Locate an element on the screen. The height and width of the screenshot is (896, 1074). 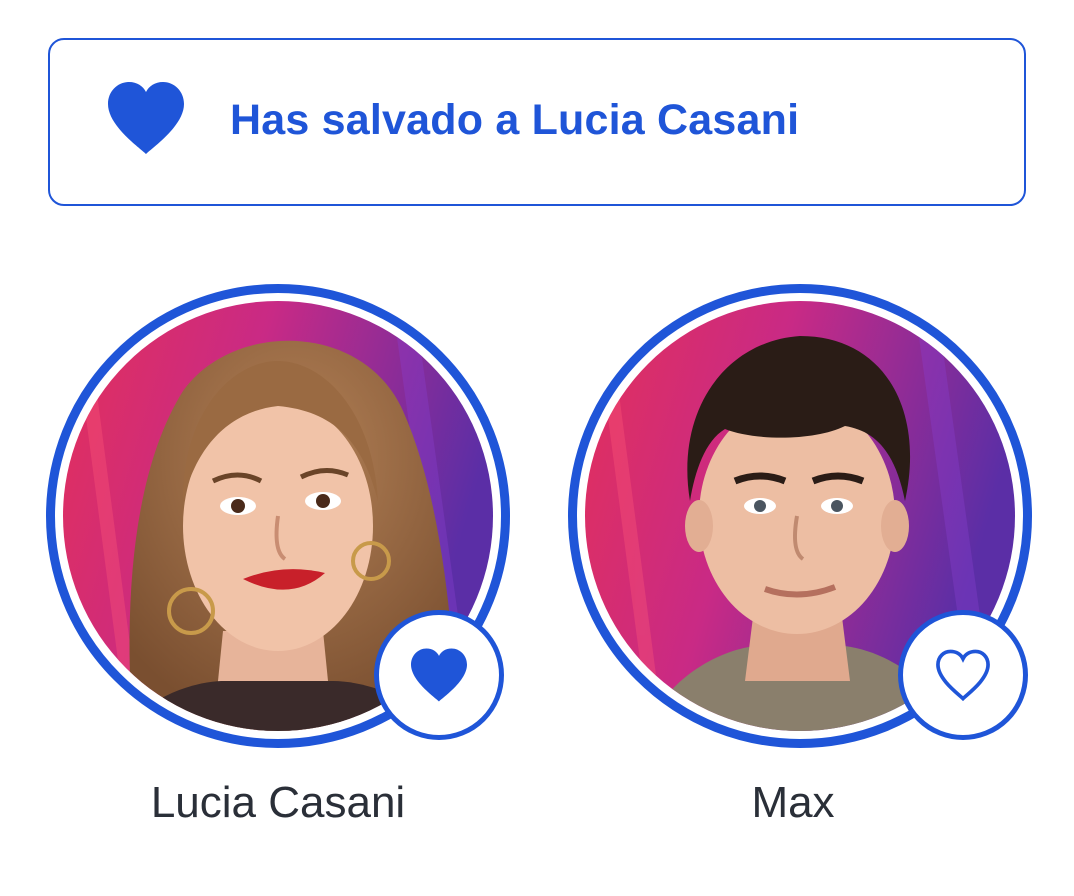
contestant-name: Max is located at coordinates (793, 802).